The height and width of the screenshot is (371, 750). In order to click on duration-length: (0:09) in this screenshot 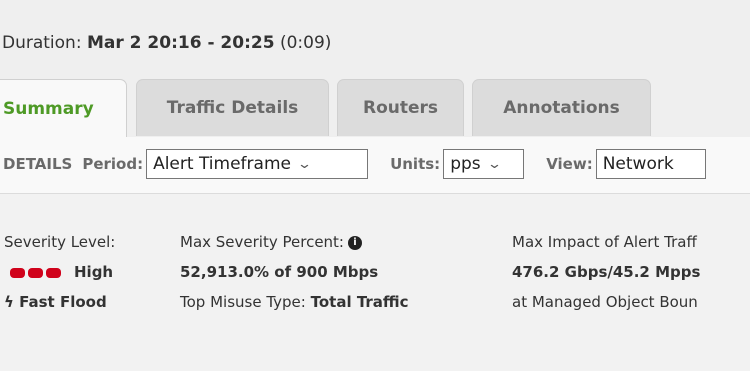, I will do `click(305, 43)`.